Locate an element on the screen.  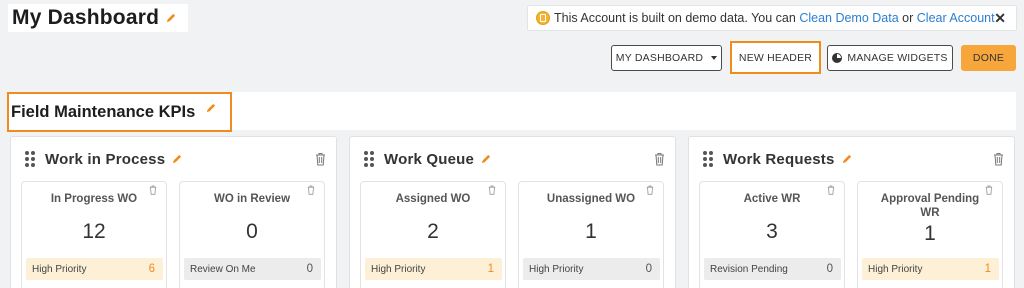
section-title: Field Maintenance KPIs is located at coordinates (103, 111).